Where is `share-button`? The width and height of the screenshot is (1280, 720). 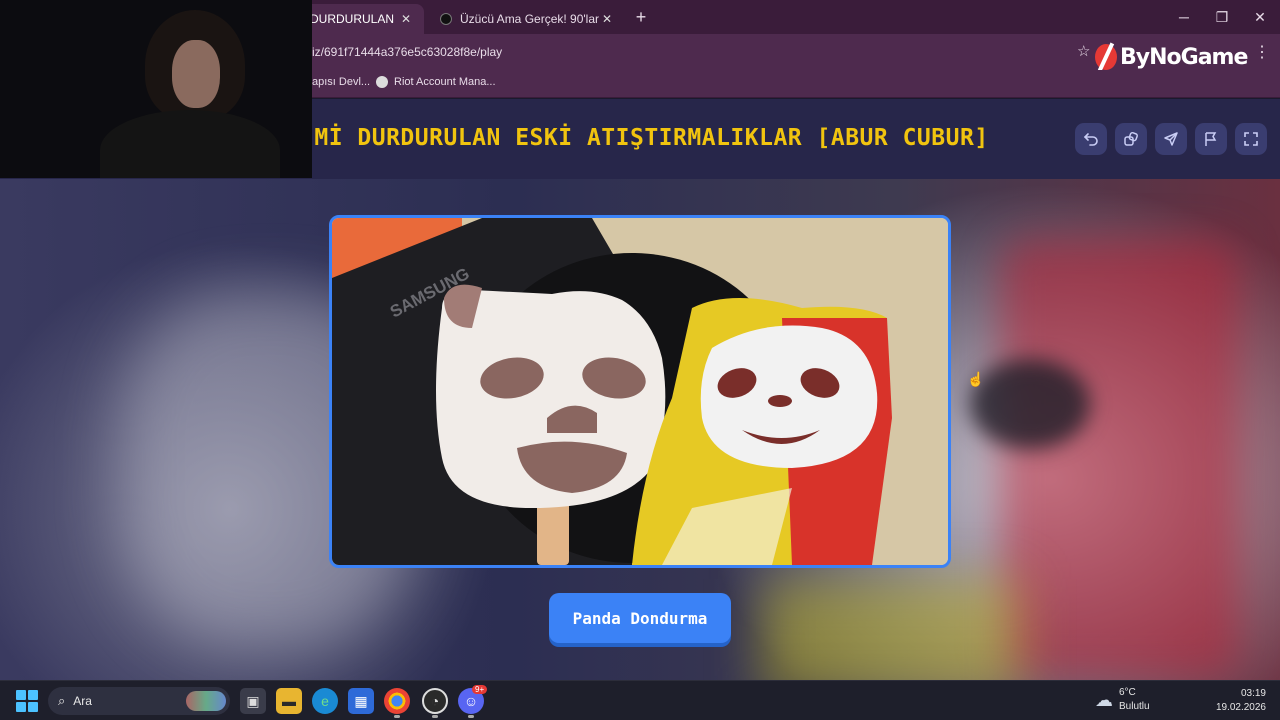 share-button is located at coordinates (1171, 139).